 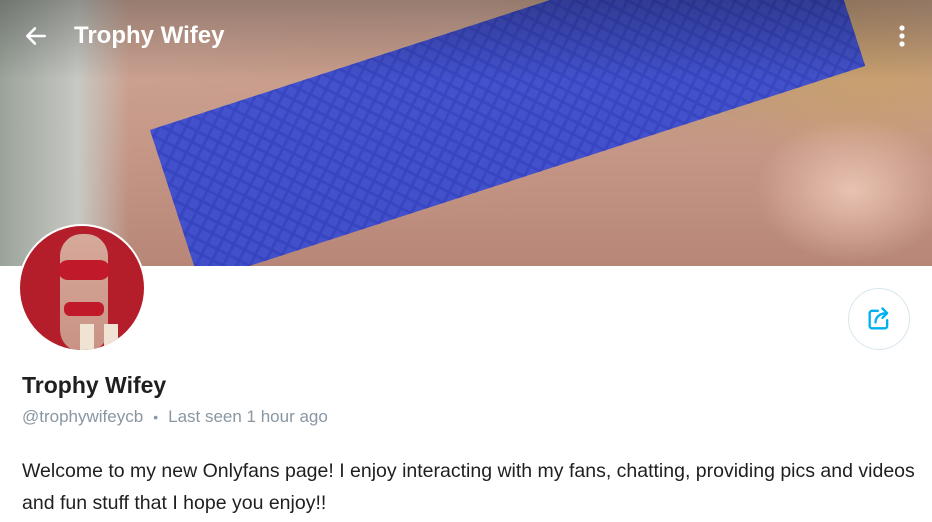 I want to click on top-bar: Trophy Wifey, so click(x=466, y=36).